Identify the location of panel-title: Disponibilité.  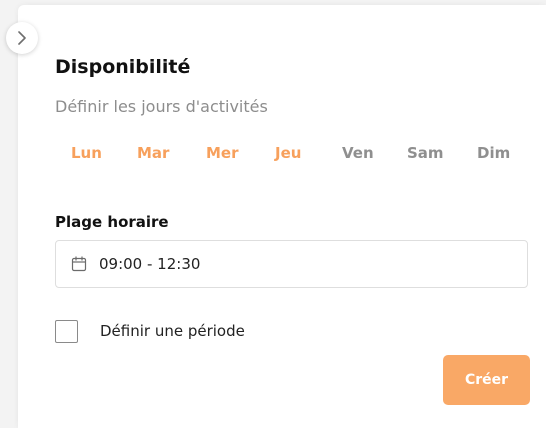
(123, 67).